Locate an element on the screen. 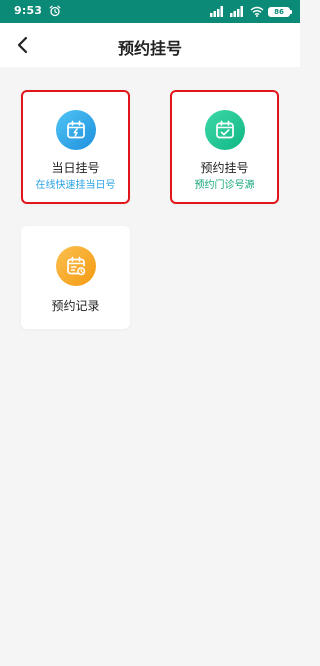 This screenshot has height=666, width=320. appointment-records-card: 预约记录 is located at coordinates (75, 277).